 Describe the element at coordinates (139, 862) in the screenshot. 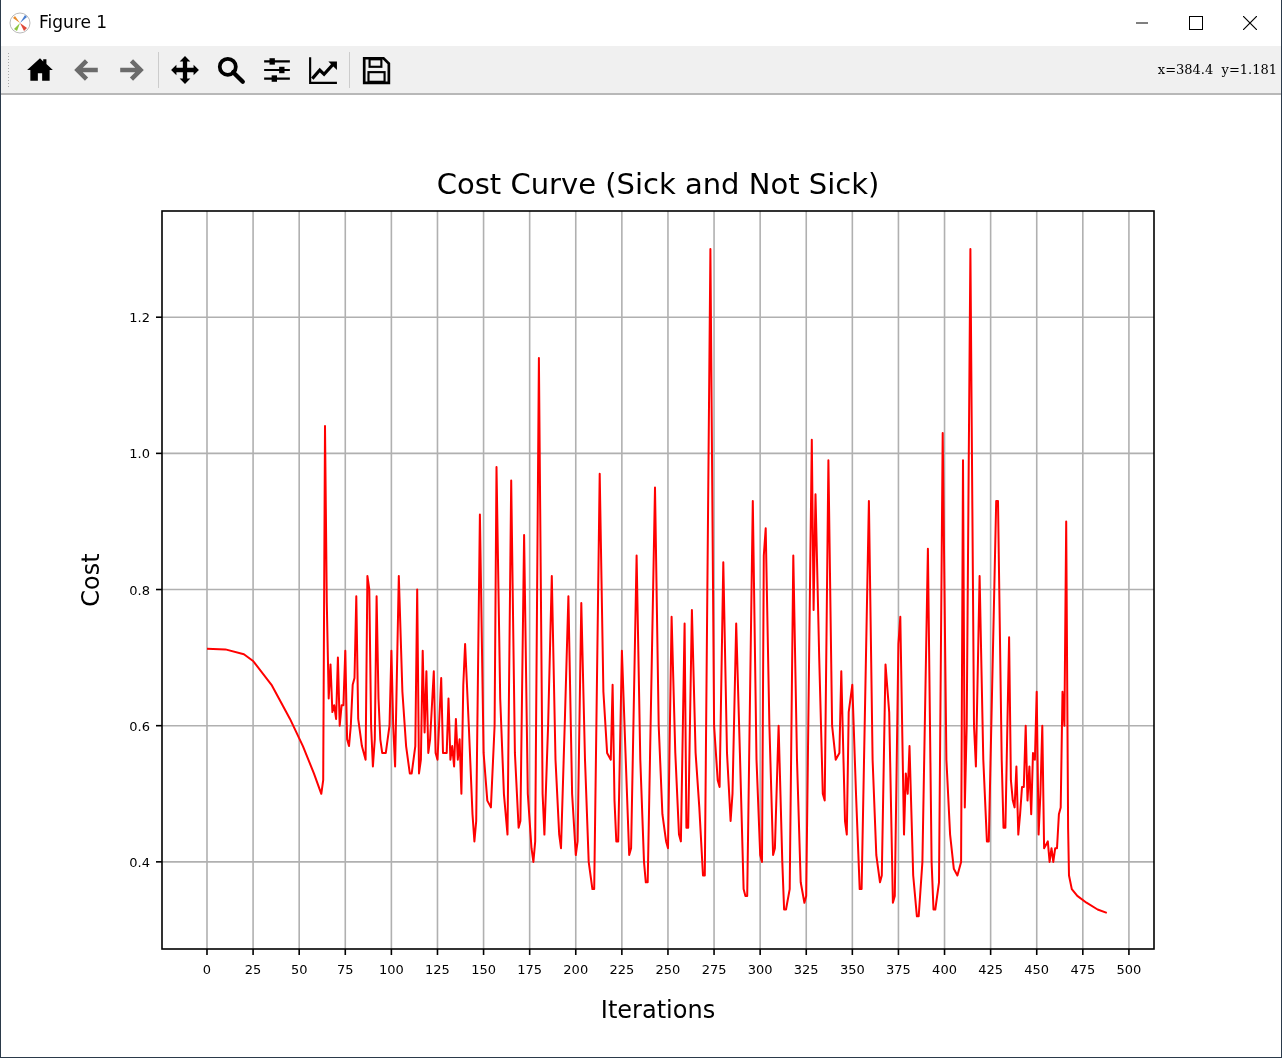

I see `tick-label: 0.4` at that location.